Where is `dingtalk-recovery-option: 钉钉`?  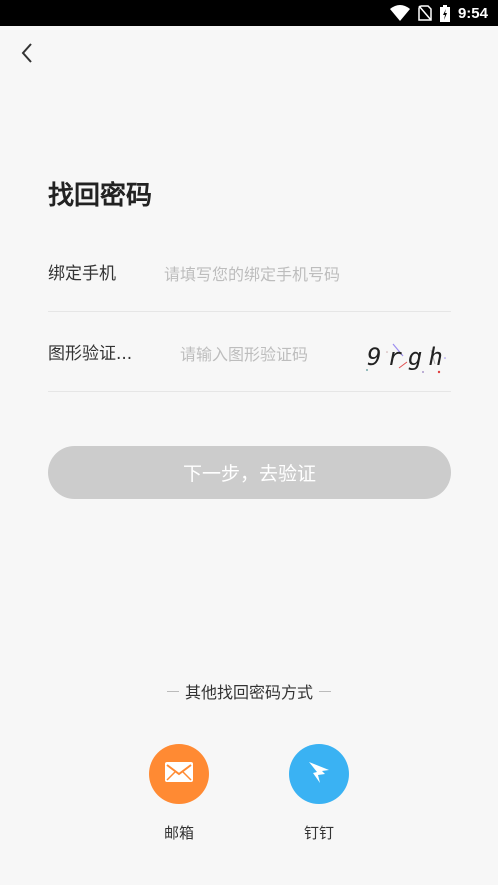 dingtalk-recovery-option: 钉钉 is located at coordinates (319, 793).